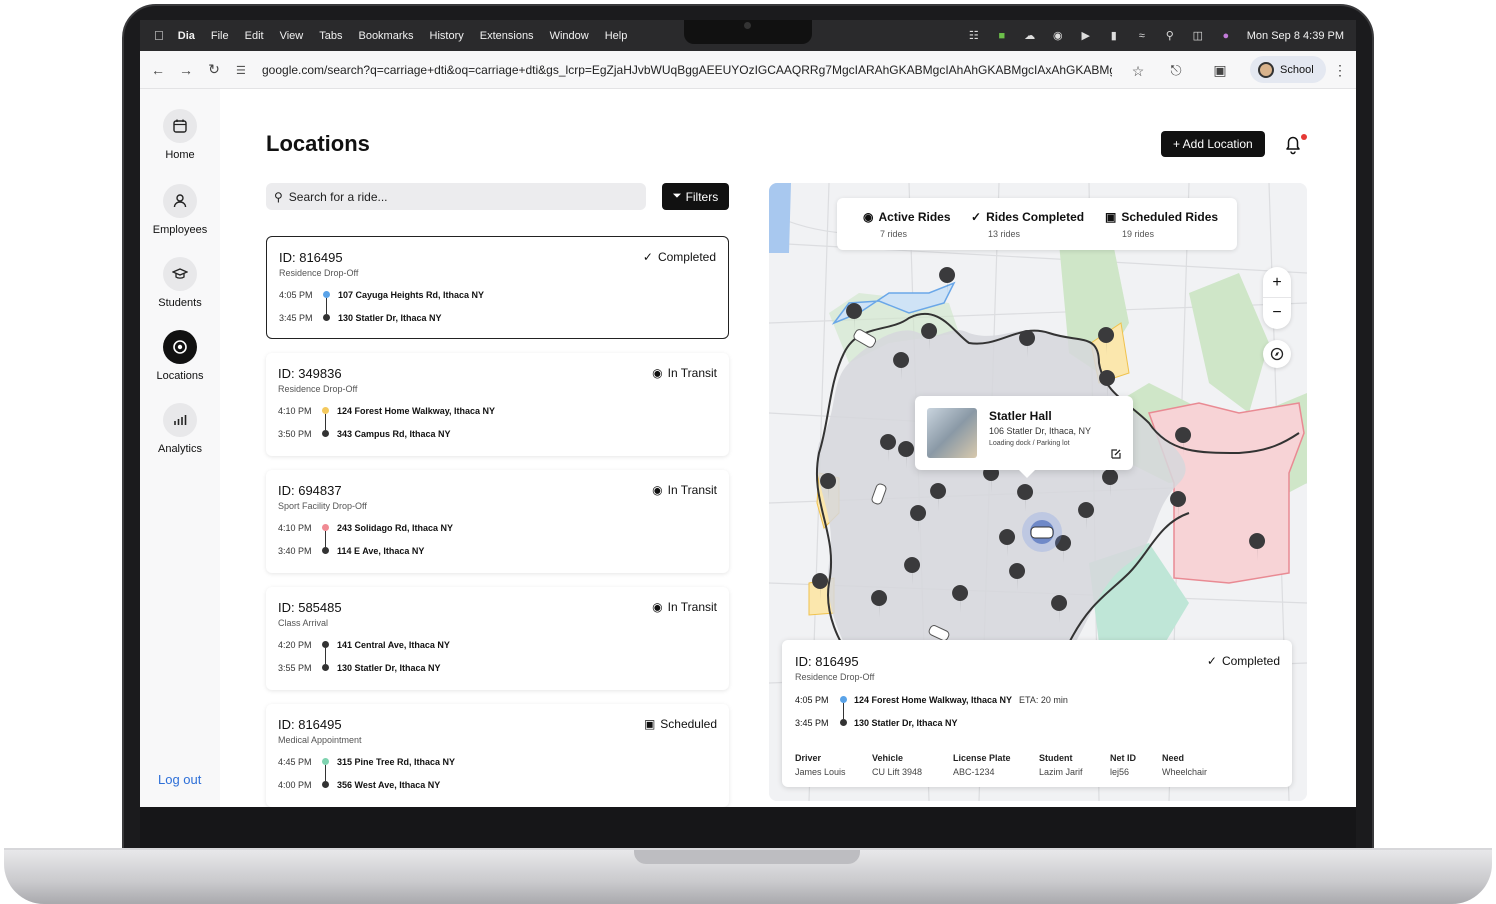 This screenshot has height=904, width=1496. I want to click on status-app-icon: ☷, so click(974, 36).